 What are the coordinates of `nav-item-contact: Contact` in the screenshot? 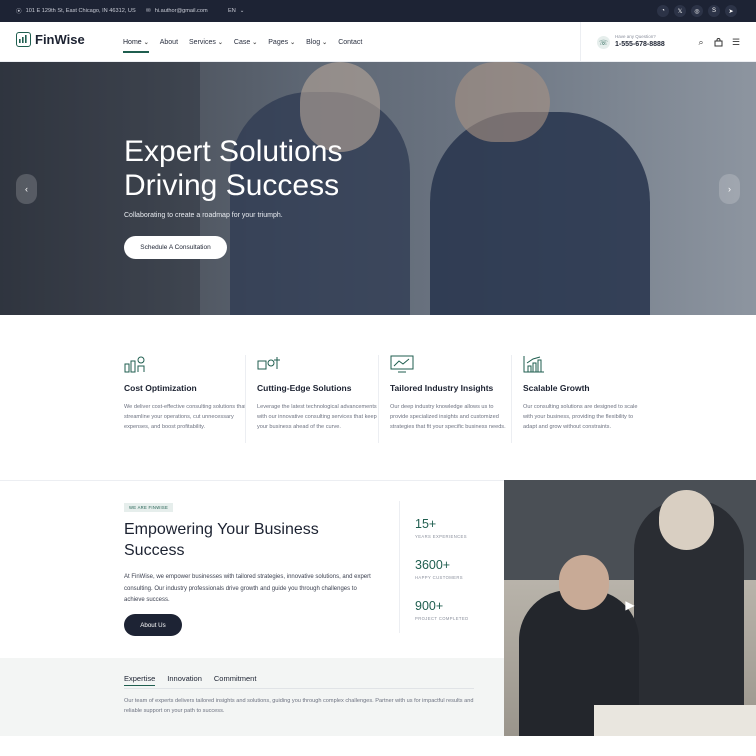 It's located at (350, 42).